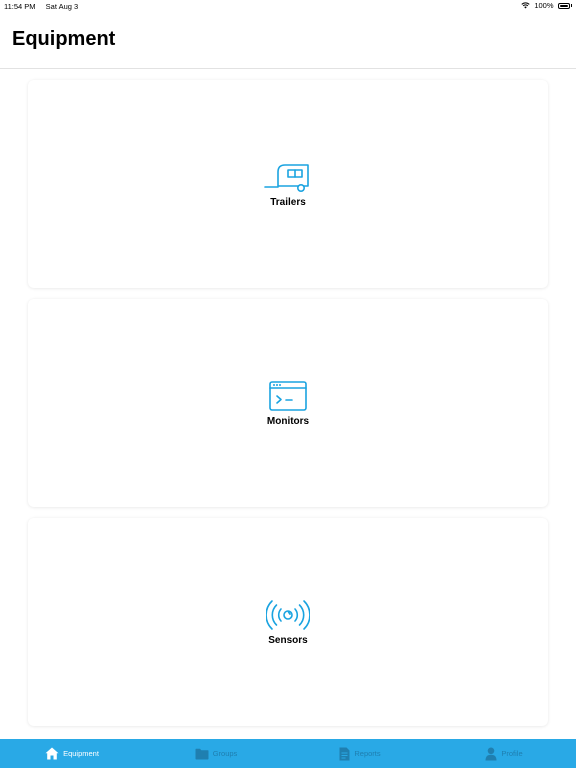  Describe the element at coordinates (52, 753) in the screenshot. I see `home-icon` at that location.